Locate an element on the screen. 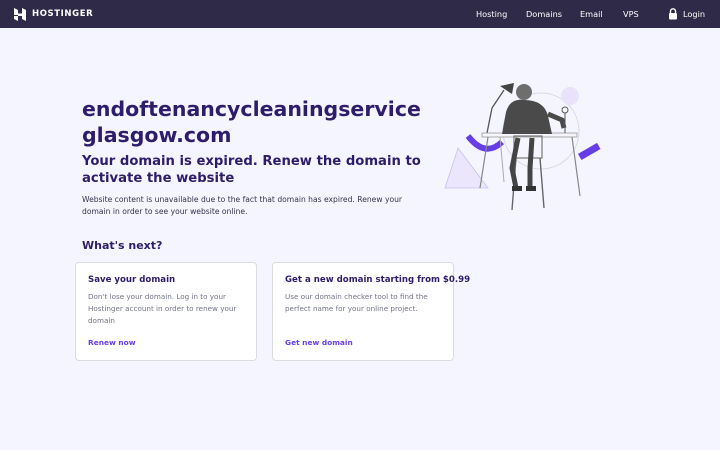  brand-logo: HOSTINGER is located at coordinates (54, 14).